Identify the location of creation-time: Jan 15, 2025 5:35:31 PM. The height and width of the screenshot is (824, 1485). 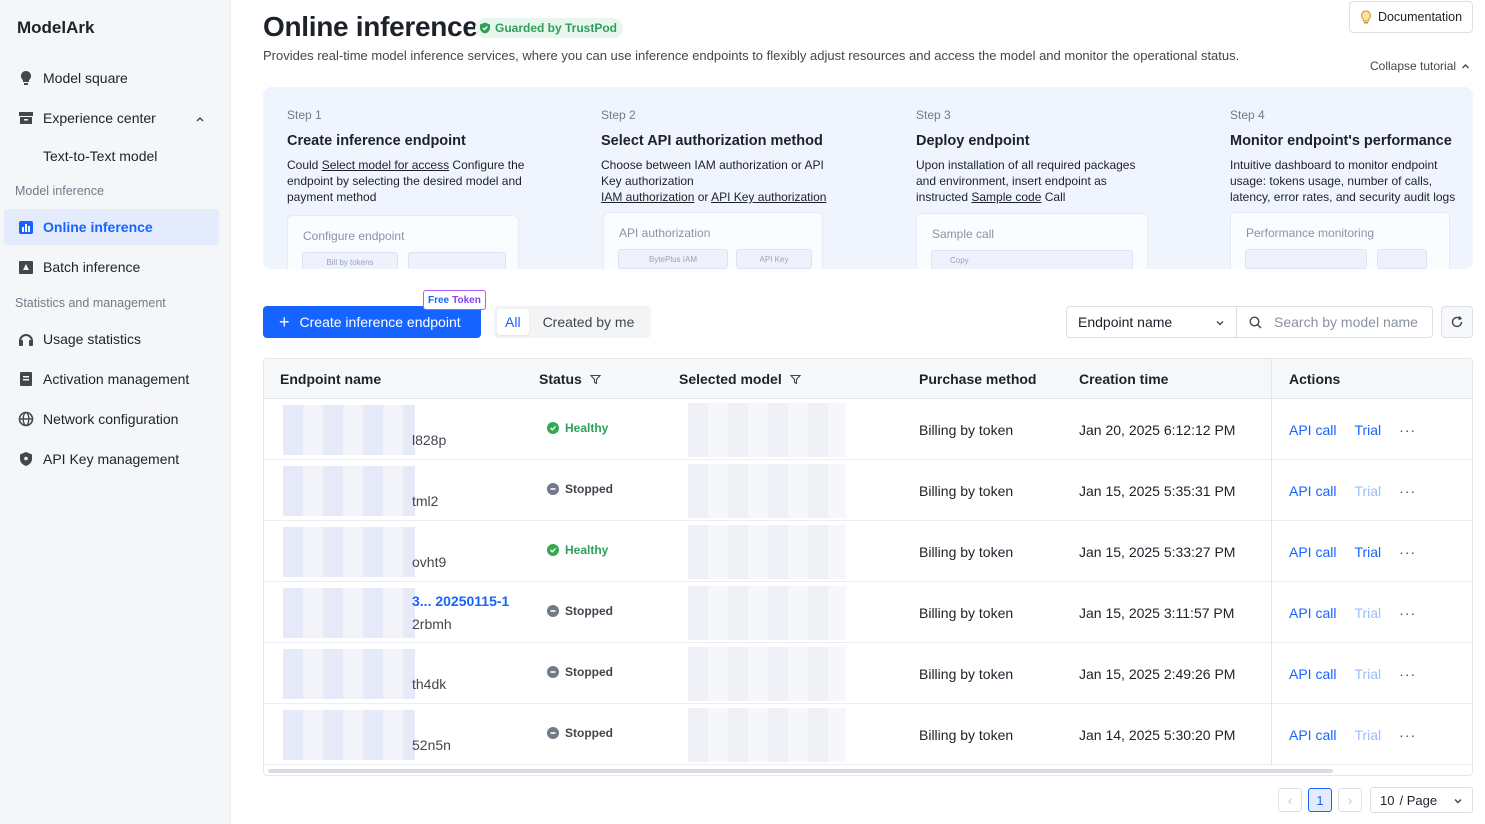
(1157, 490).